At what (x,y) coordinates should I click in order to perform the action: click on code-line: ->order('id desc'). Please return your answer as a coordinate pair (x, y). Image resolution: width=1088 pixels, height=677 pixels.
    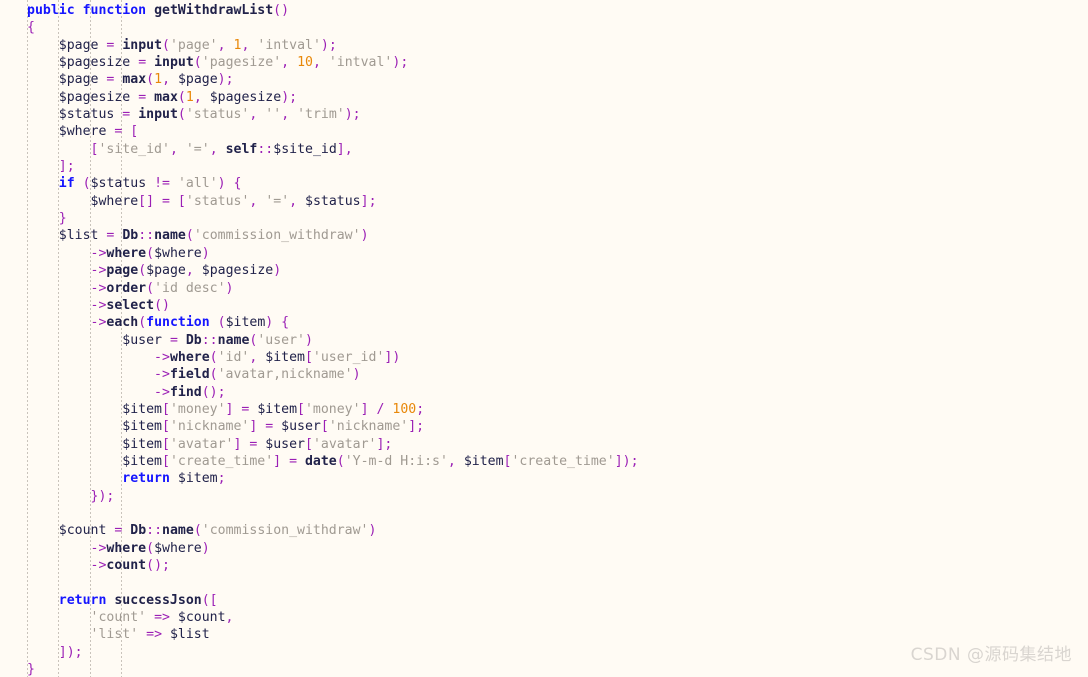
    Looking at the image, I should click on (162, 288).